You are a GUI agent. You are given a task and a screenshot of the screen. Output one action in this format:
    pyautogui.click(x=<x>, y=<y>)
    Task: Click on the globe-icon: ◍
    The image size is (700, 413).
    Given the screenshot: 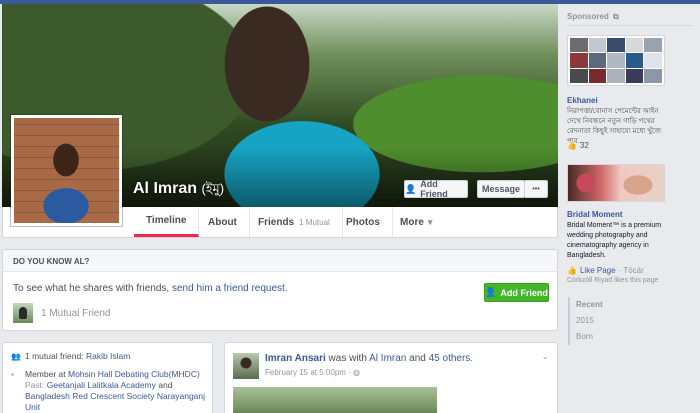 What is the action you would take?
    pyautogui.click(x=357, y=372)
    